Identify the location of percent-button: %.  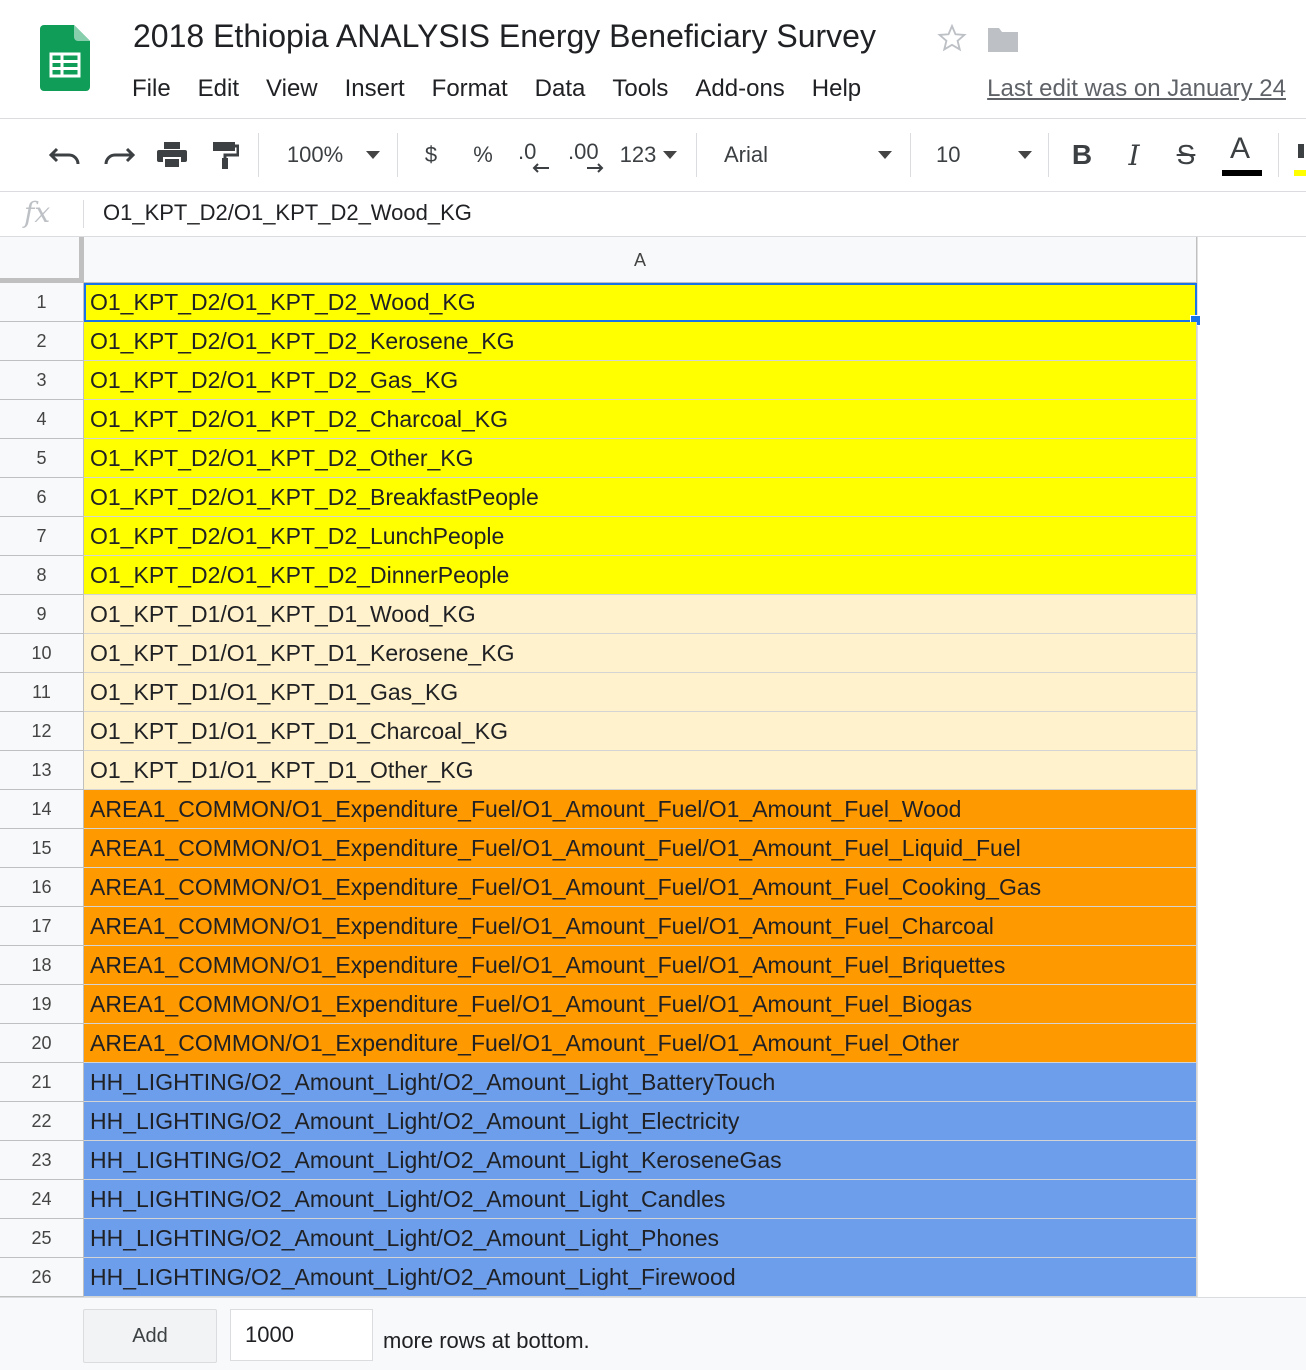
(483, 155).